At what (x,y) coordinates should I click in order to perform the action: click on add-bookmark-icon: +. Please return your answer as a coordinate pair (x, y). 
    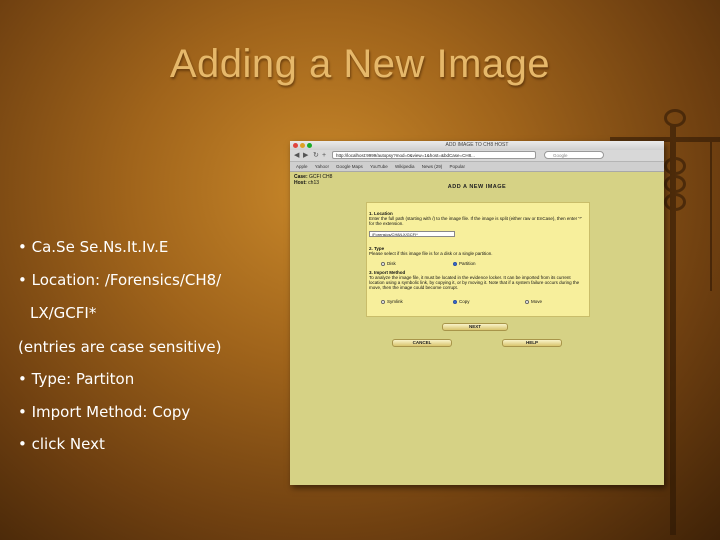
    Looking at the image, I should click on (324, 155).